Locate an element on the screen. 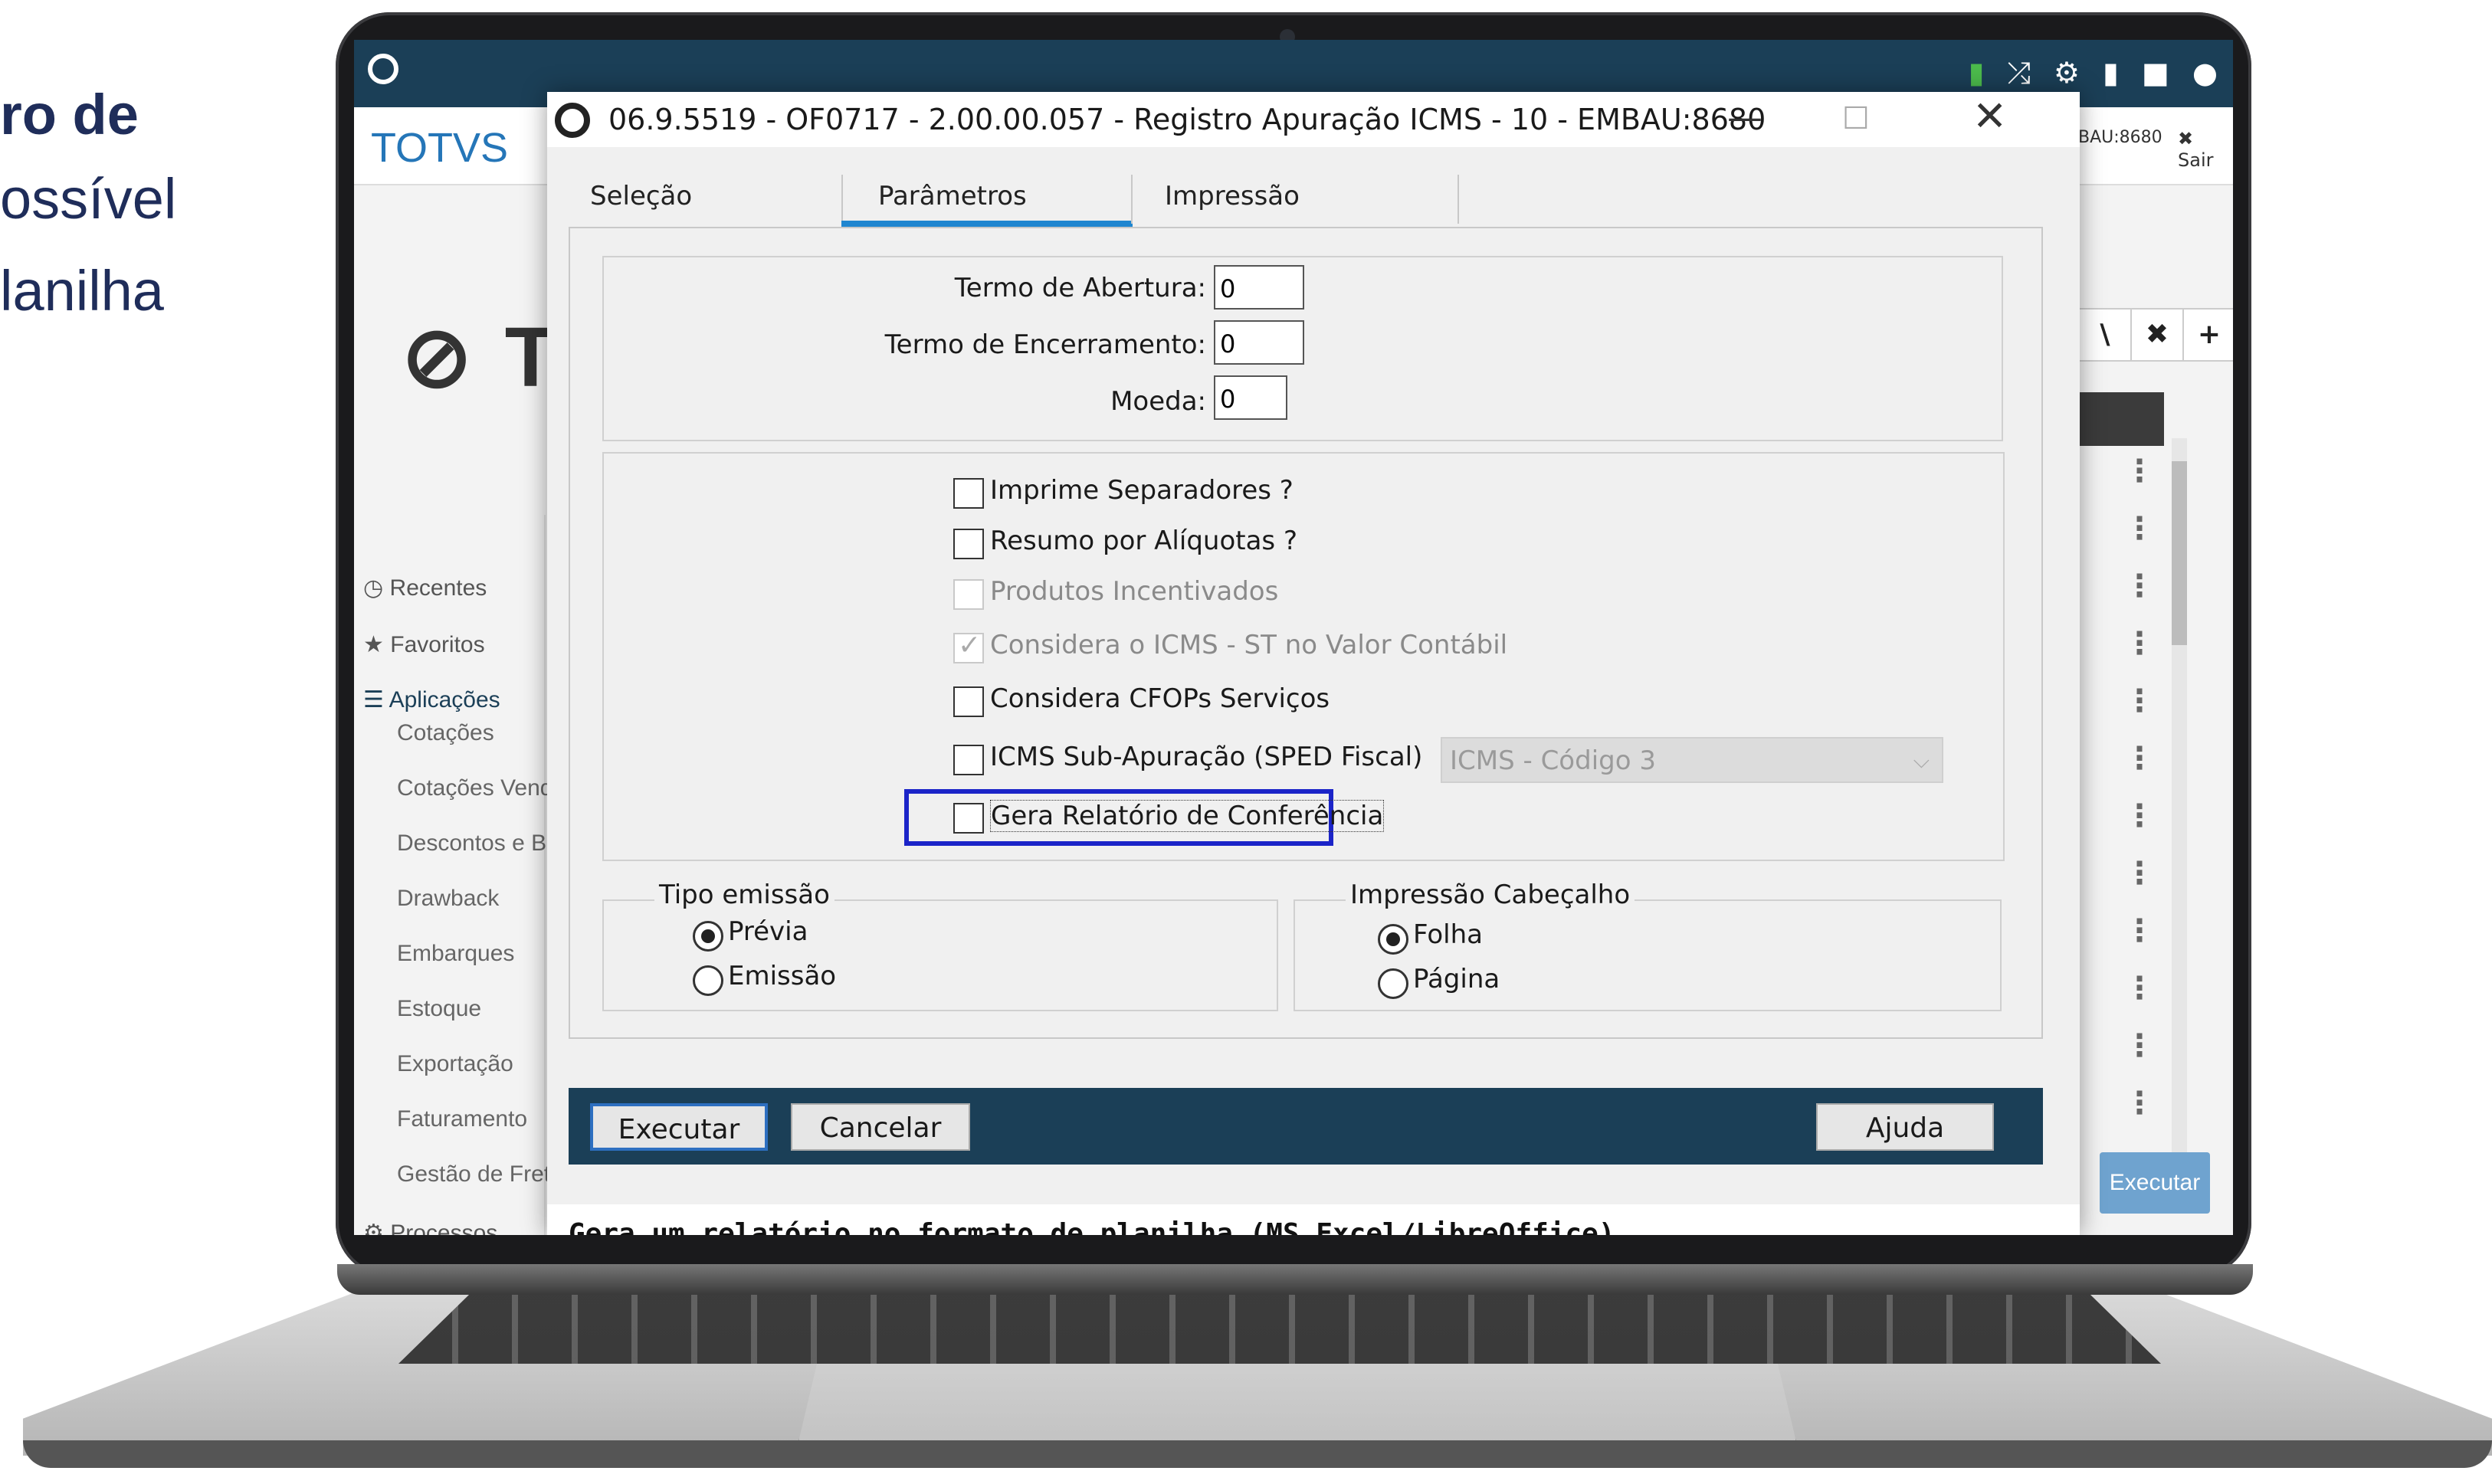 The image size is (2492, 1484). produtos-incentivados-checkbox is located at coordinates (968, 594).